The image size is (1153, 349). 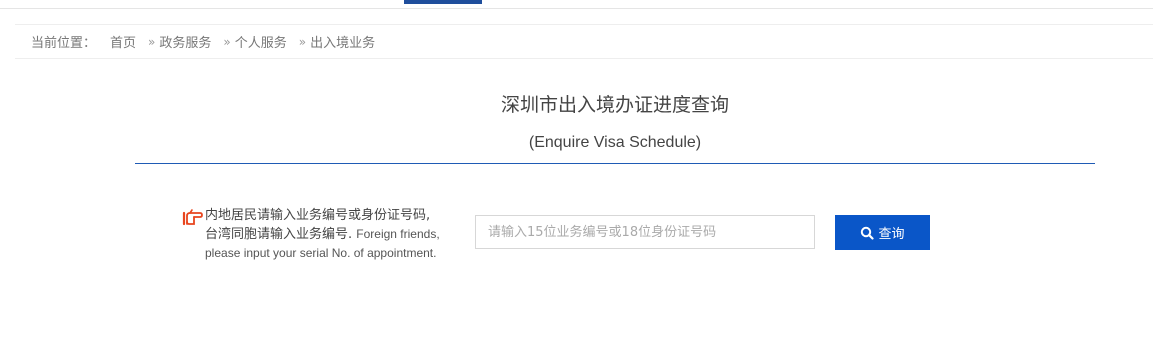 I want to click on hint-foreign-text: Foreign friends,, so click(x=398, y=234).